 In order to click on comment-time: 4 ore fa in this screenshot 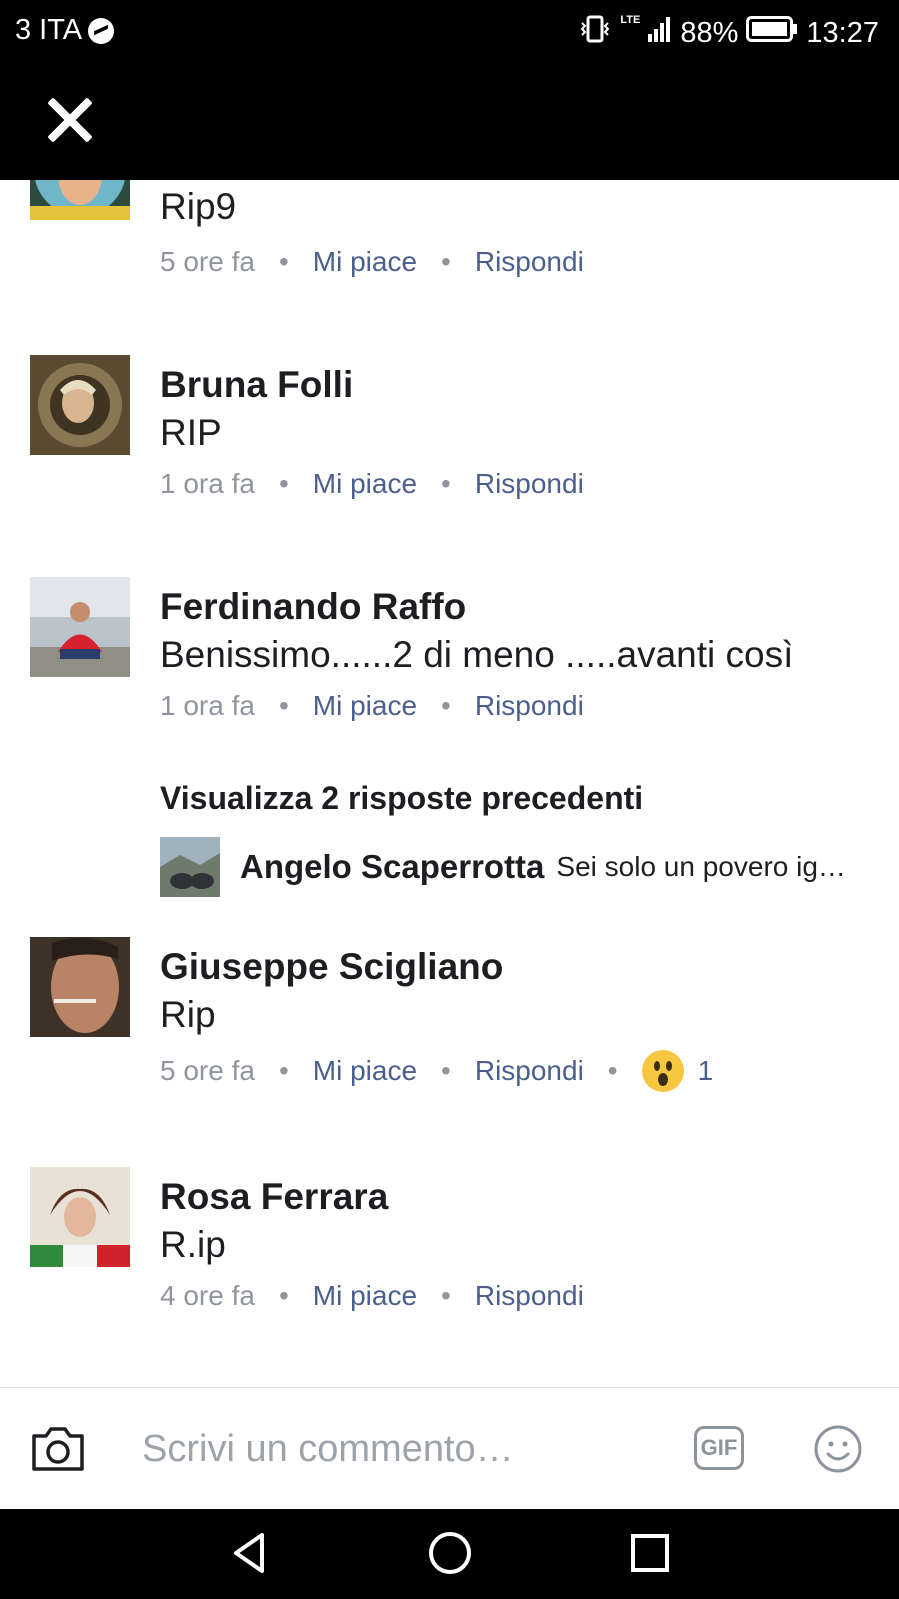, I will do `click(207, 1295)`.